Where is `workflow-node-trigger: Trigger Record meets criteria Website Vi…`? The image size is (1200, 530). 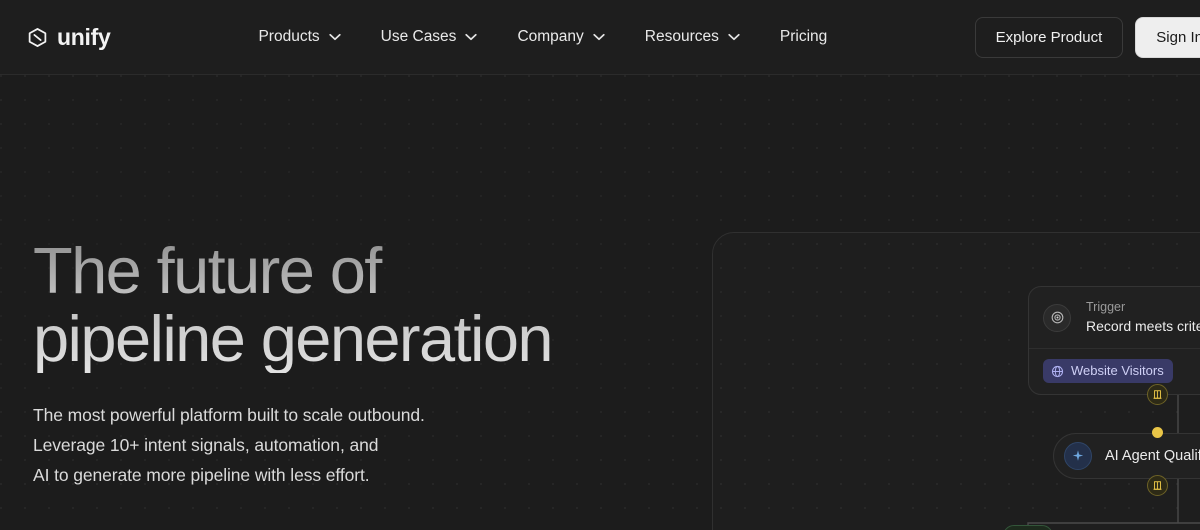
workflow-node-trigger: Trigger Record meets criteria Website Vi… is located at coordinates (1114, 340).